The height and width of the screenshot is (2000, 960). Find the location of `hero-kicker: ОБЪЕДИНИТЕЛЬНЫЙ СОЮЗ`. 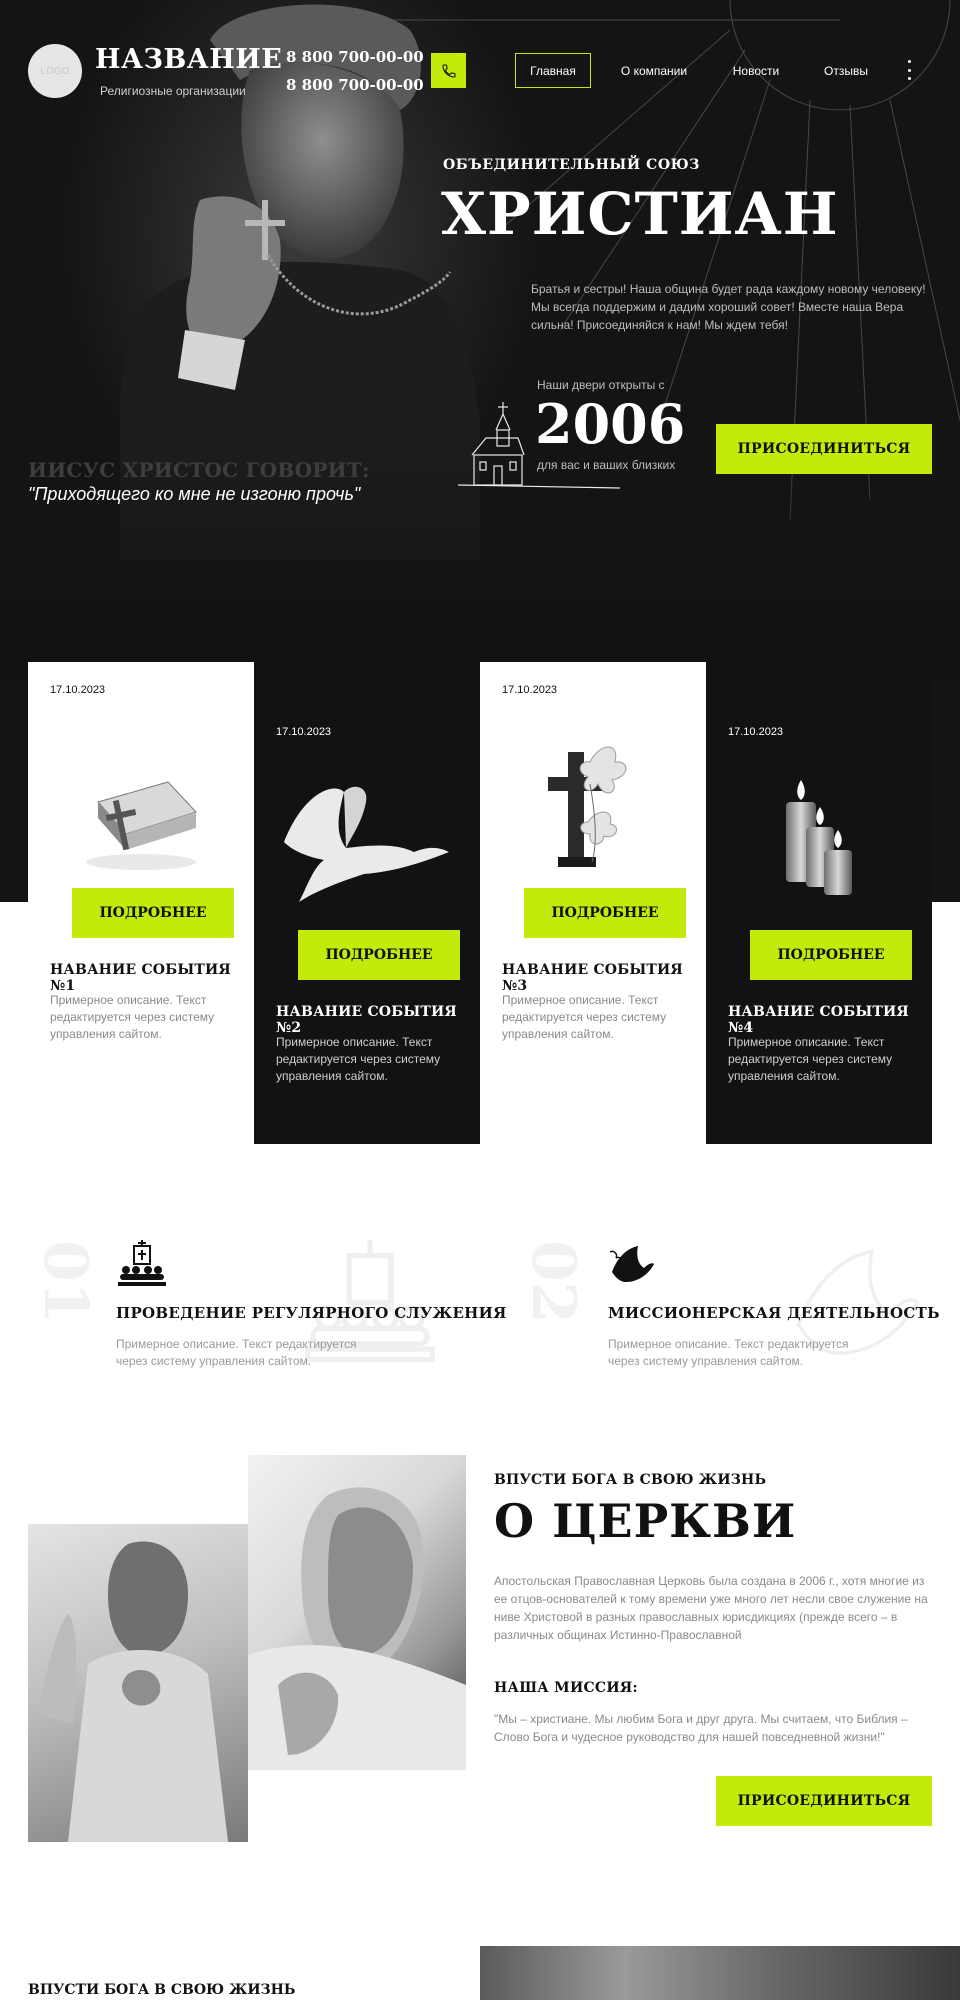

hero-kicker: ОБЪЕДИНИТЕЛЬНЫЙ СОЮЗ is located at coordinates (571, 165).